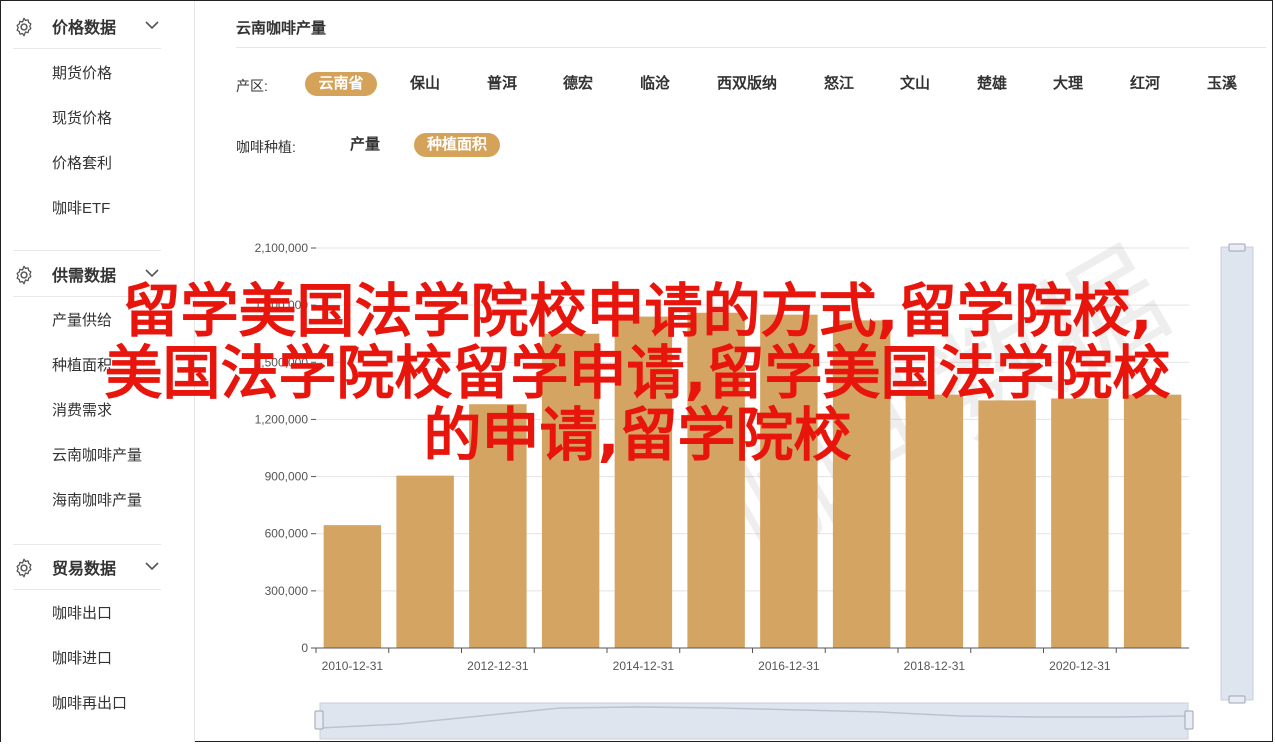  I want to click on x-tick-label: 2018-12-31, so click(935, 666).